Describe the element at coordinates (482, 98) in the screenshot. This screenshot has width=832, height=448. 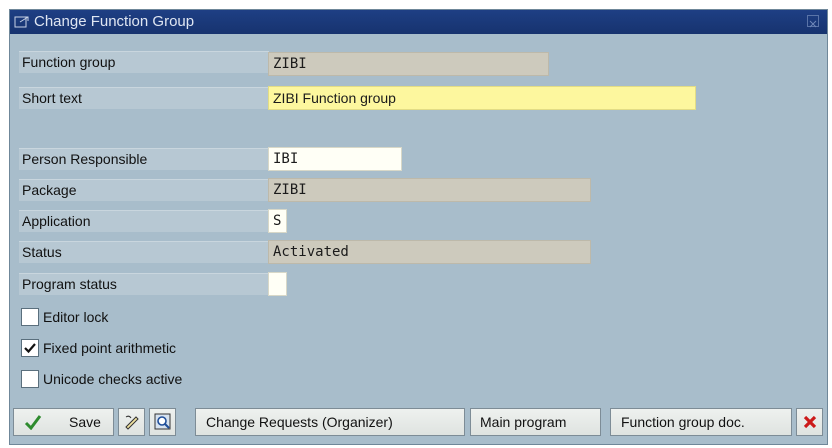
I see `short-text-input: ZIBI Function group` at that location.